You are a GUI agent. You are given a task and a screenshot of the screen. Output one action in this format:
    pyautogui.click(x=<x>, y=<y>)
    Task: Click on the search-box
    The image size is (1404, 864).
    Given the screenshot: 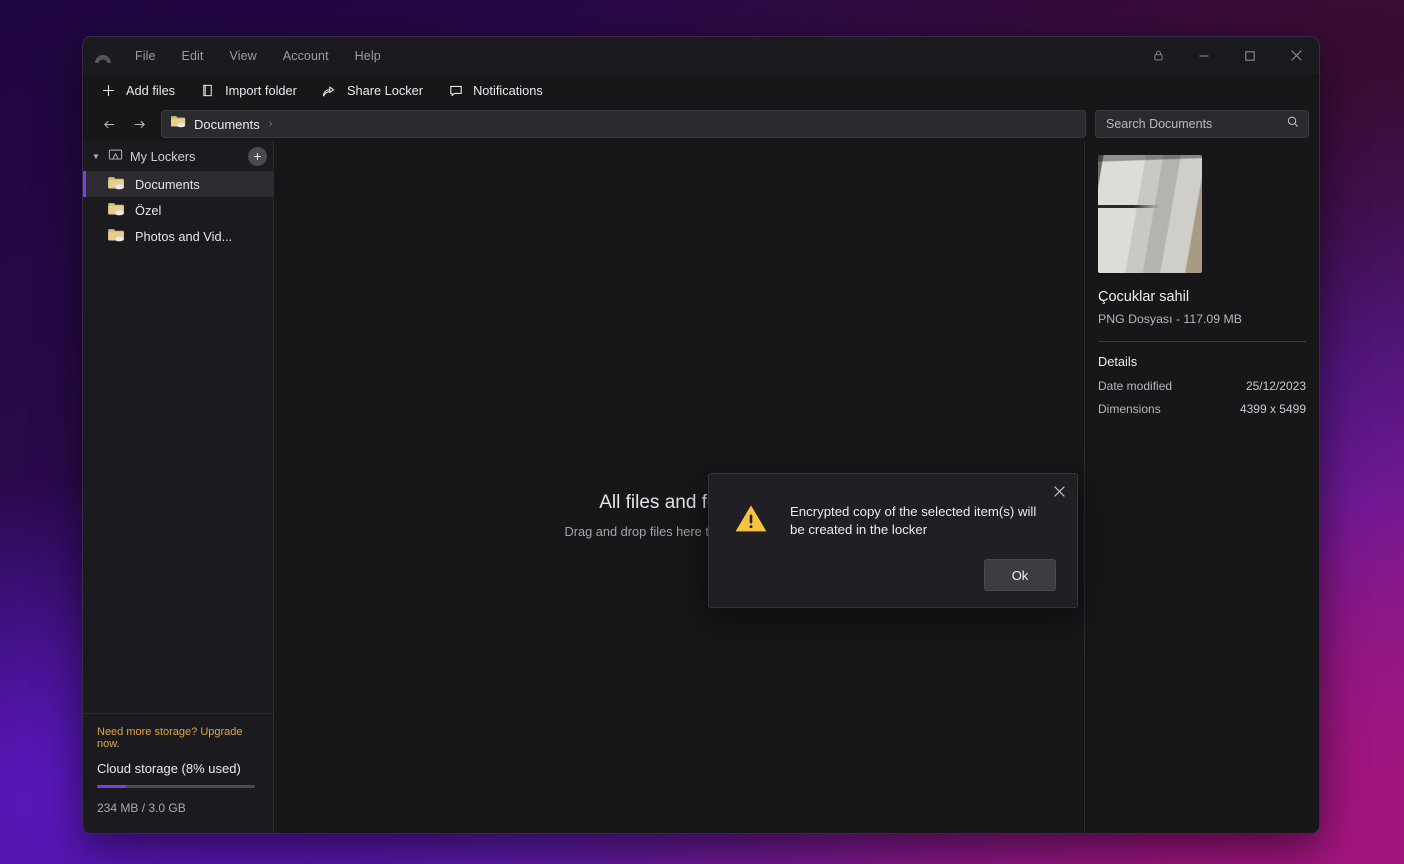 What is the action you would take?
    pyautogui.click(x=1202, y=124)
    